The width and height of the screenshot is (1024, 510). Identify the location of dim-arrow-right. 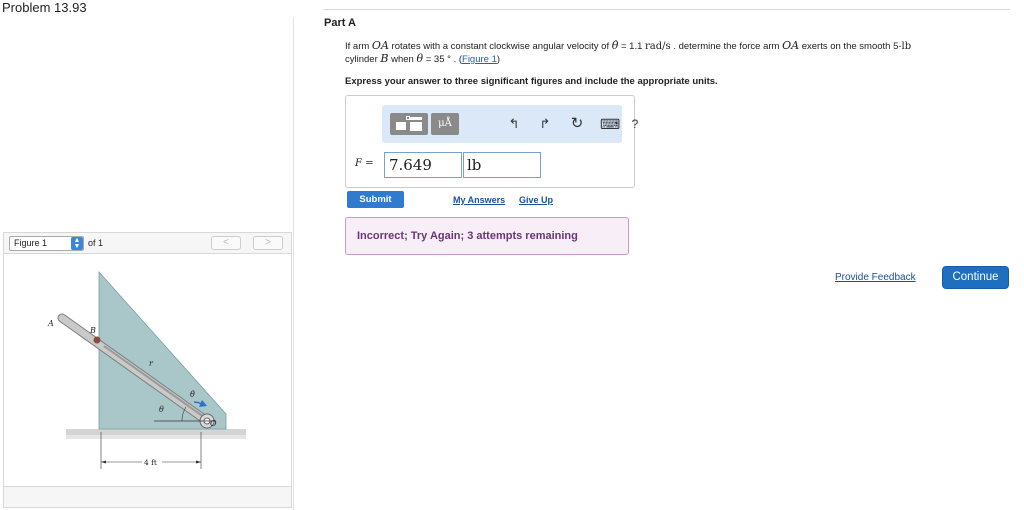
(198, 462).